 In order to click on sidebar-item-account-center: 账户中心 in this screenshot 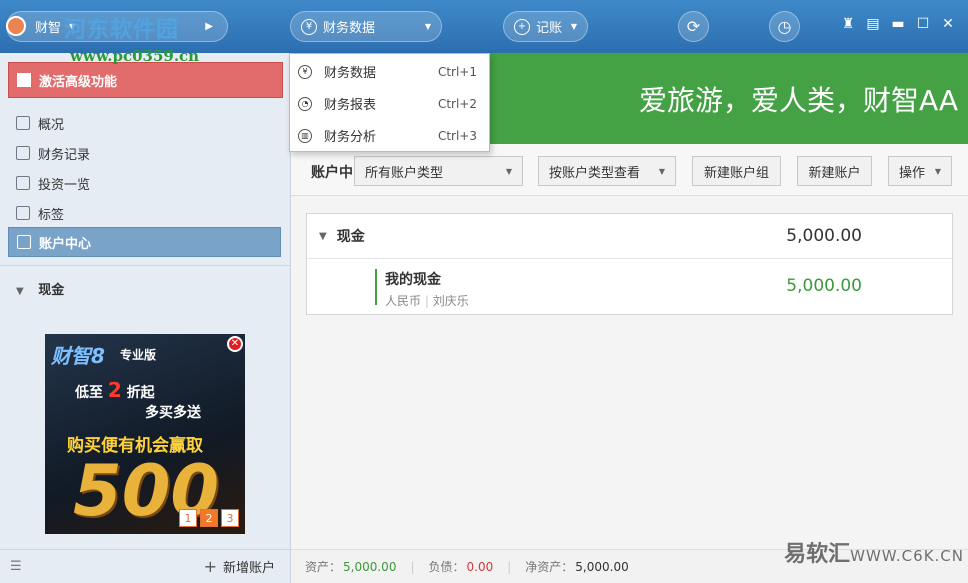, I will do `click(144, 242)`.